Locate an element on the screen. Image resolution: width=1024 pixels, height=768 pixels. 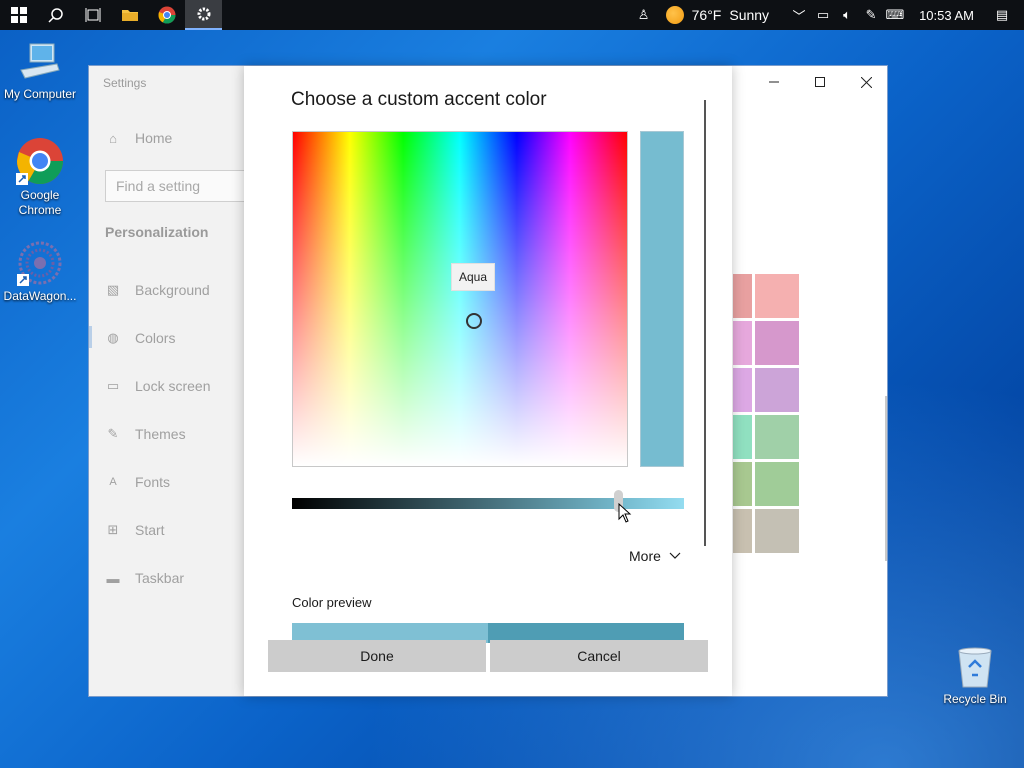
search-button is located at coordinates (55, 15).